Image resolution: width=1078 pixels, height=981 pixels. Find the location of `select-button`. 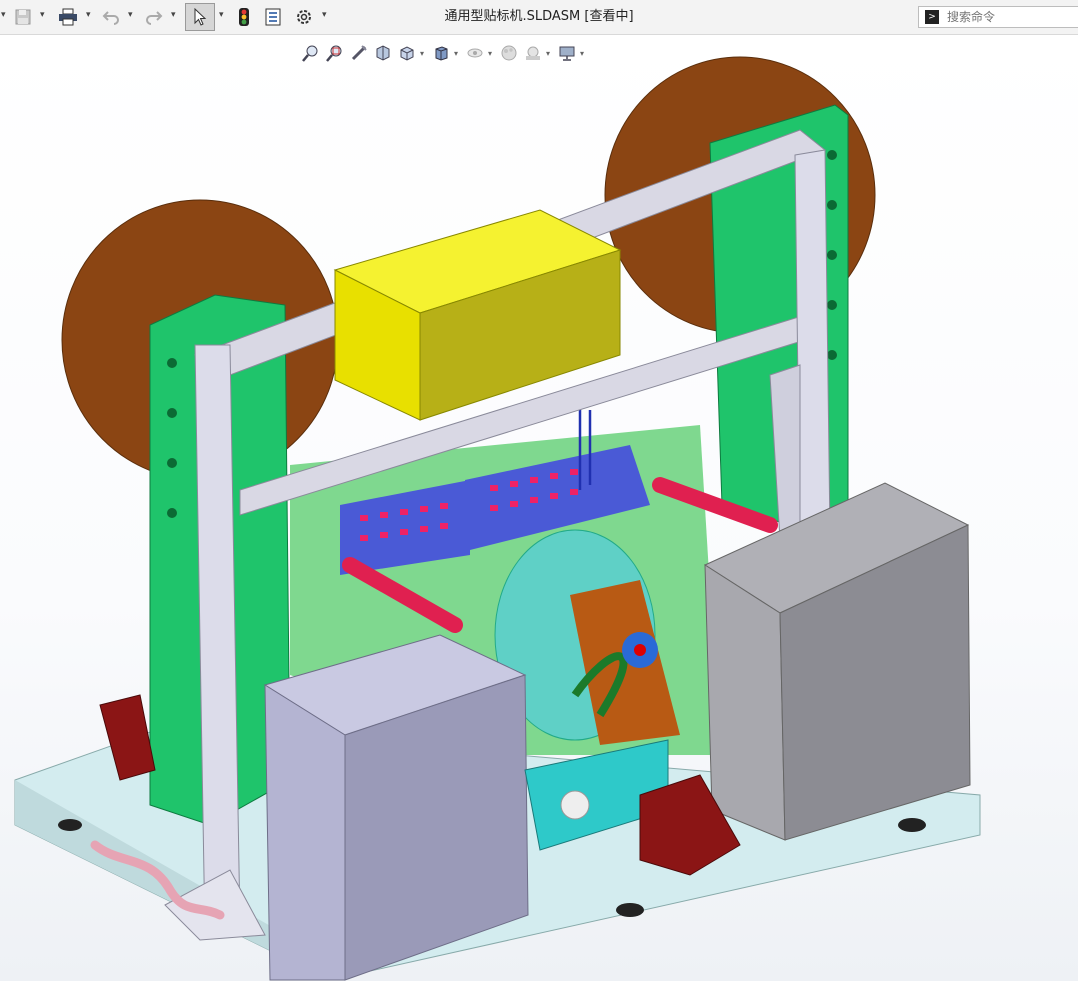

select-button is located at coordinates (200, 17).